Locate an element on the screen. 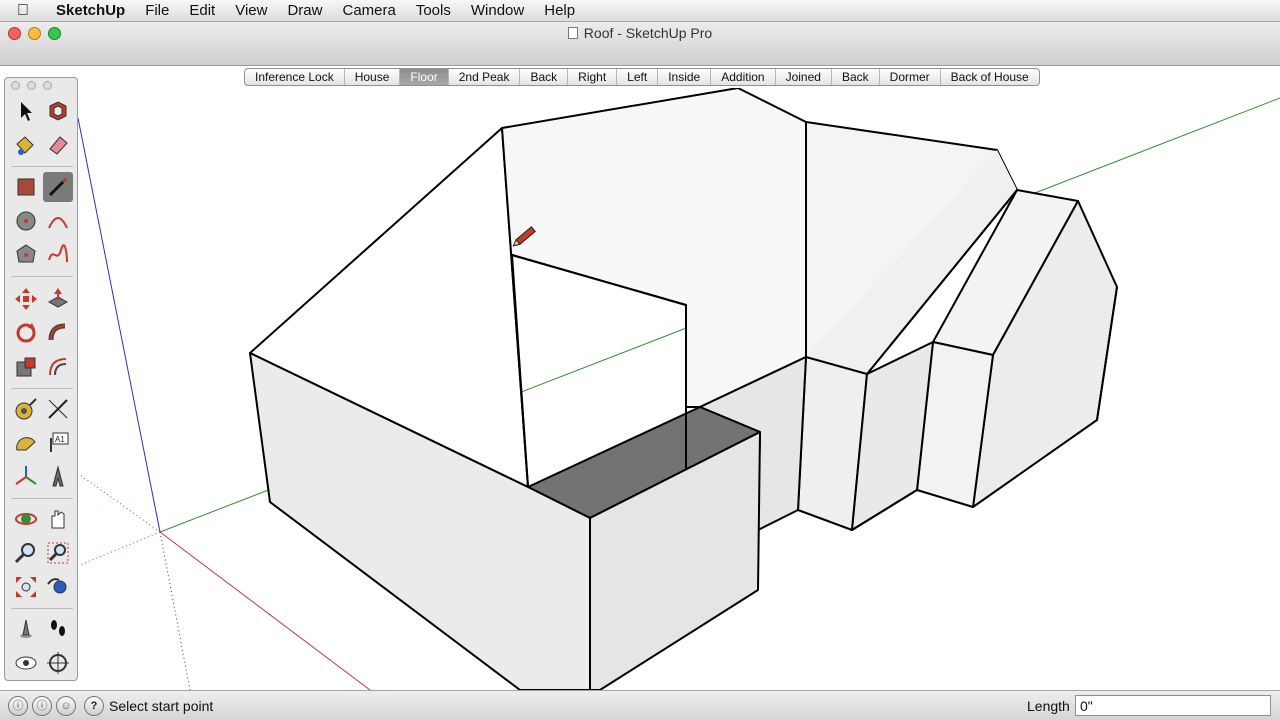 This screenshot has height=720, width=1280. zoom-extents-tool-icon is located at coordinates (26, 587).